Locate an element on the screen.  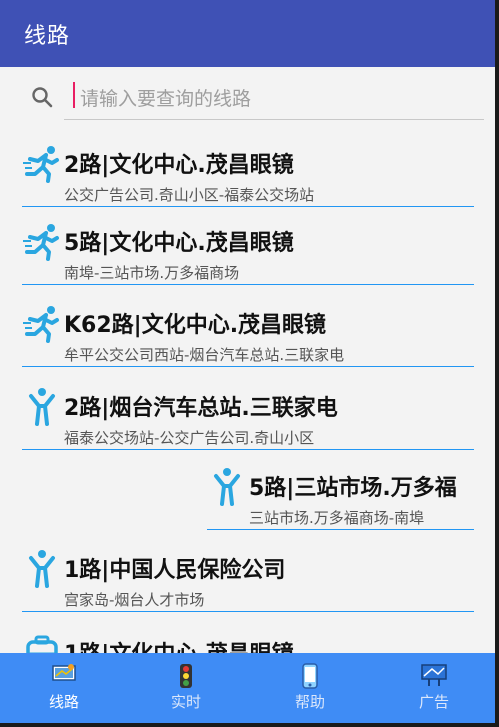
bus-icon is located at coordinates (42, 644).